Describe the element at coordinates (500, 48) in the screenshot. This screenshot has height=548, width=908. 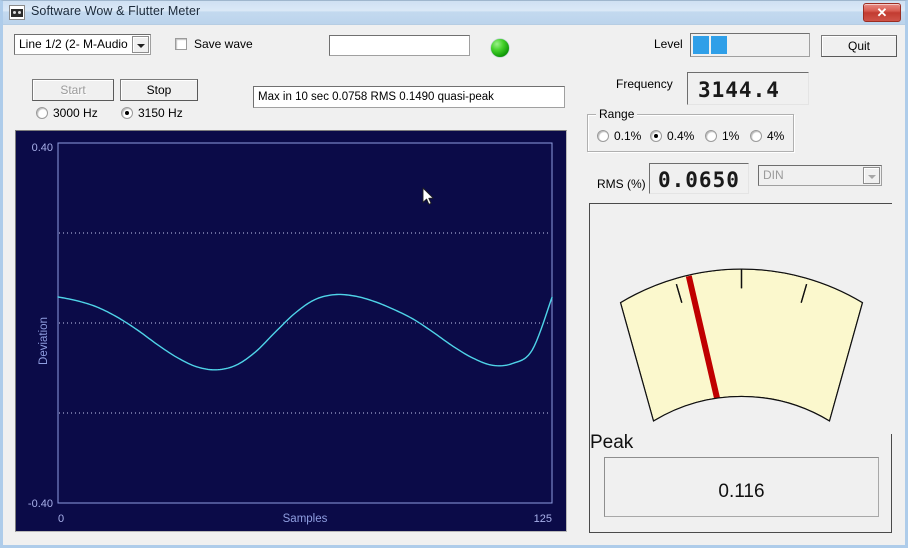
I see `status-led-icon` at that location.